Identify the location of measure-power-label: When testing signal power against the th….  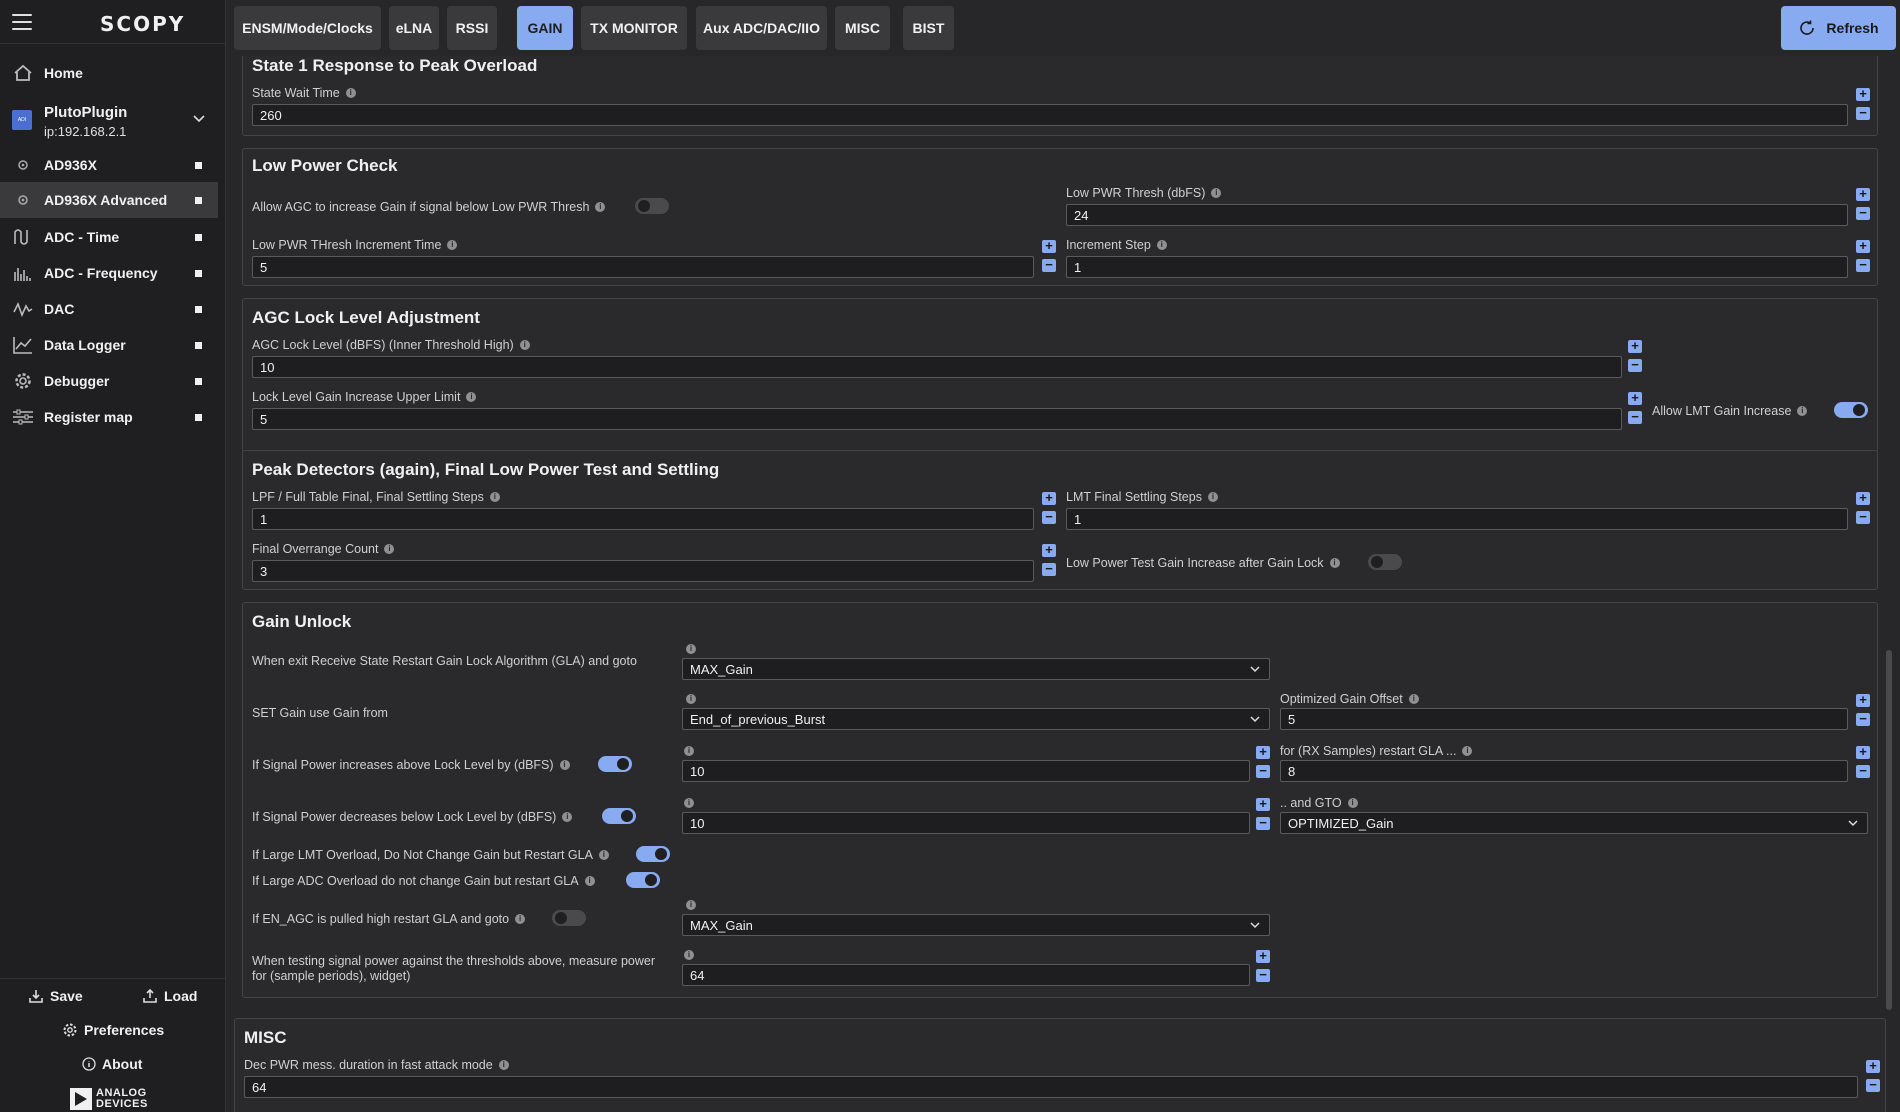
(454, 968).